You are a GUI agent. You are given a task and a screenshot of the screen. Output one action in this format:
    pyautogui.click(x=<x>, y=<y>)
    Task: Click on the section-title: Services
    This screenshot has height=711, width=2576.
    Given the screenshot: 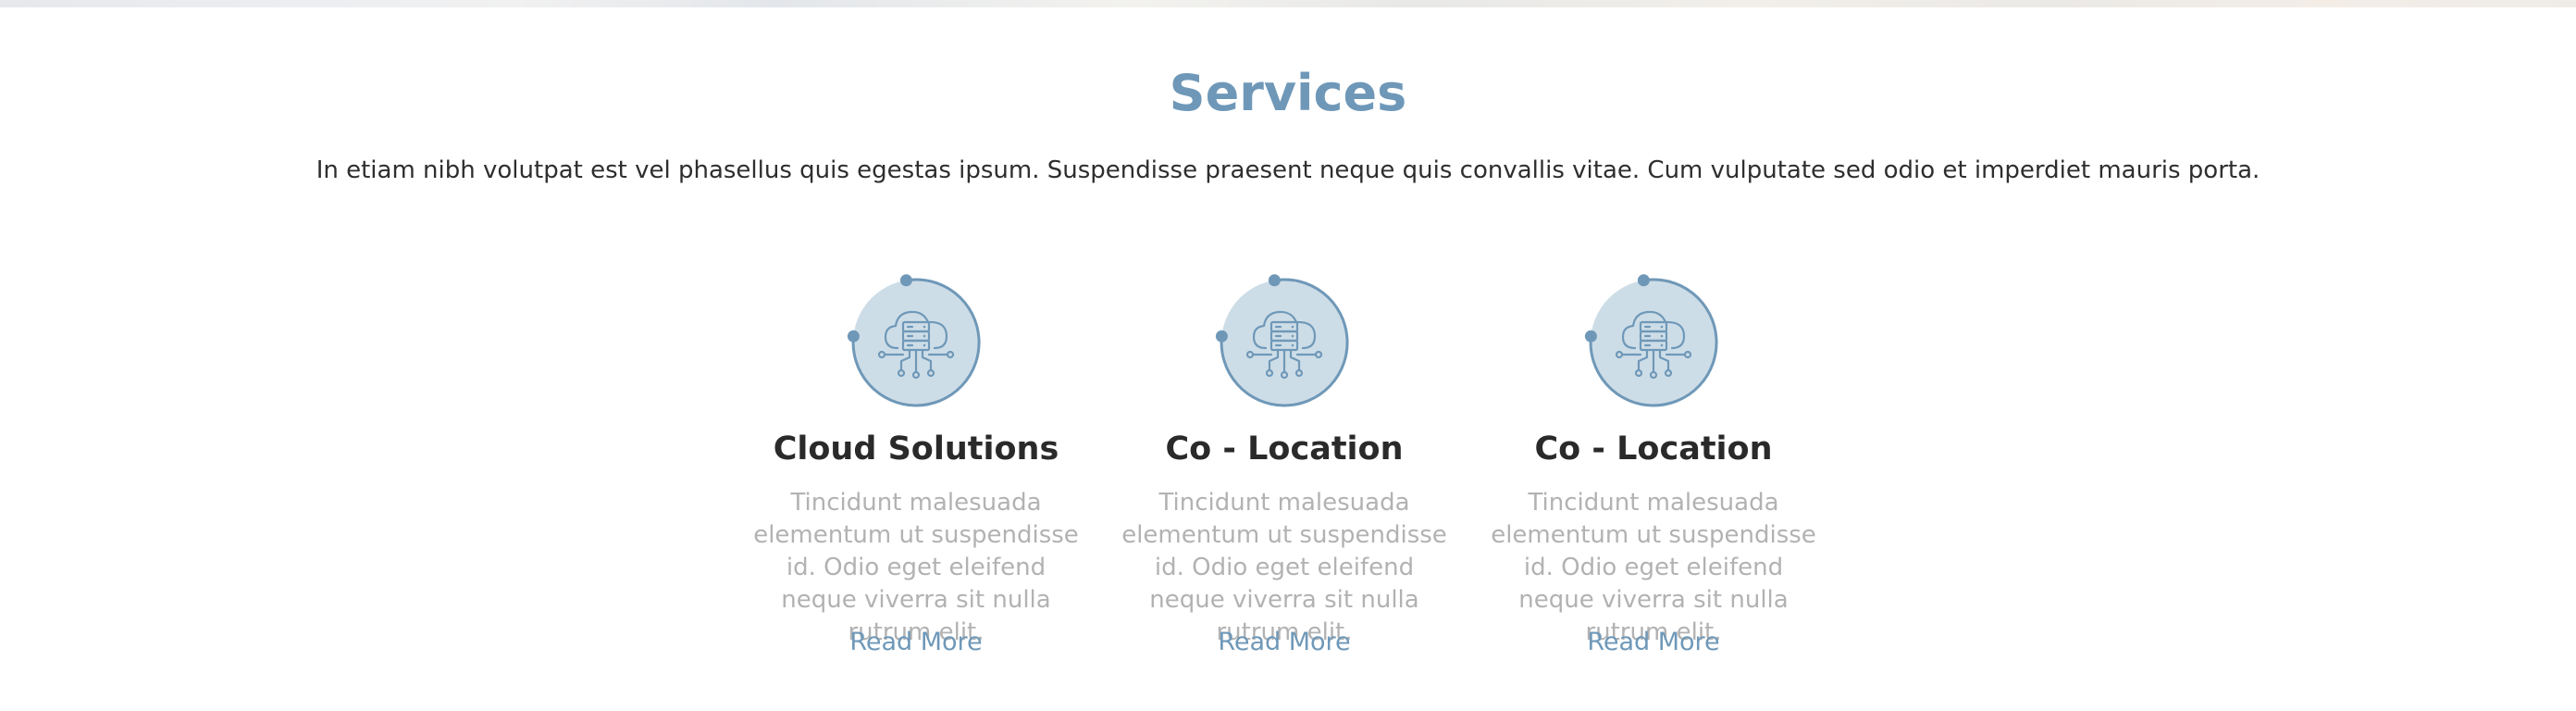 What is the action you would take?
    pyautogui.click(x=1288, y=93)
    